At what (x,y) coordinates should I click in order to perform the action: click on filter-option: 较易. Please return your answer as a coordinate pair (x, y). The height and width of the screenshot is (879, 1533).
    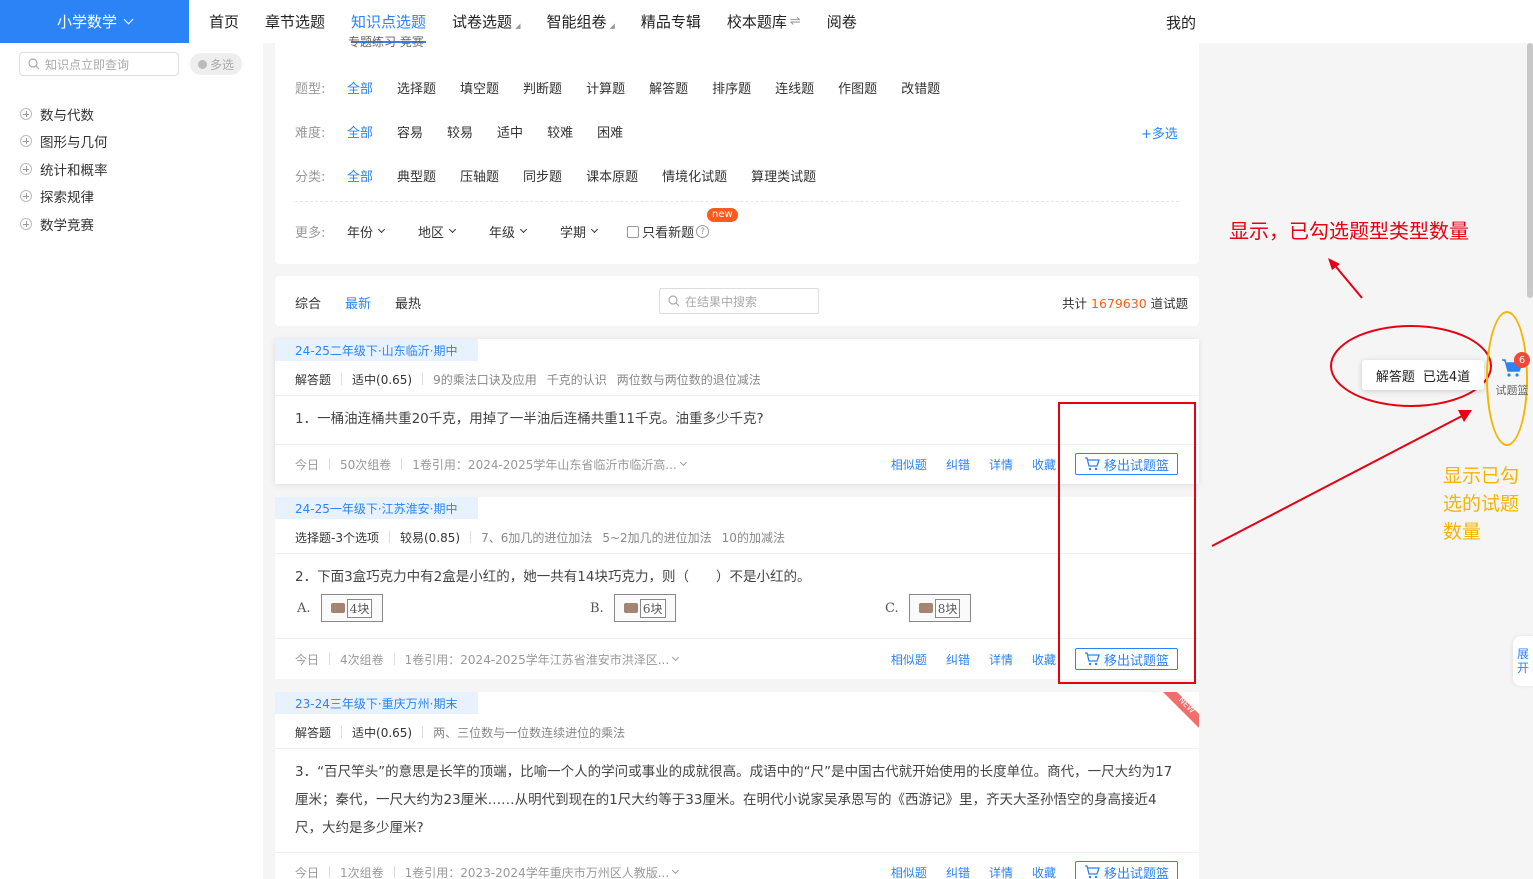
    Looking at the image, I should click on (460, 131).